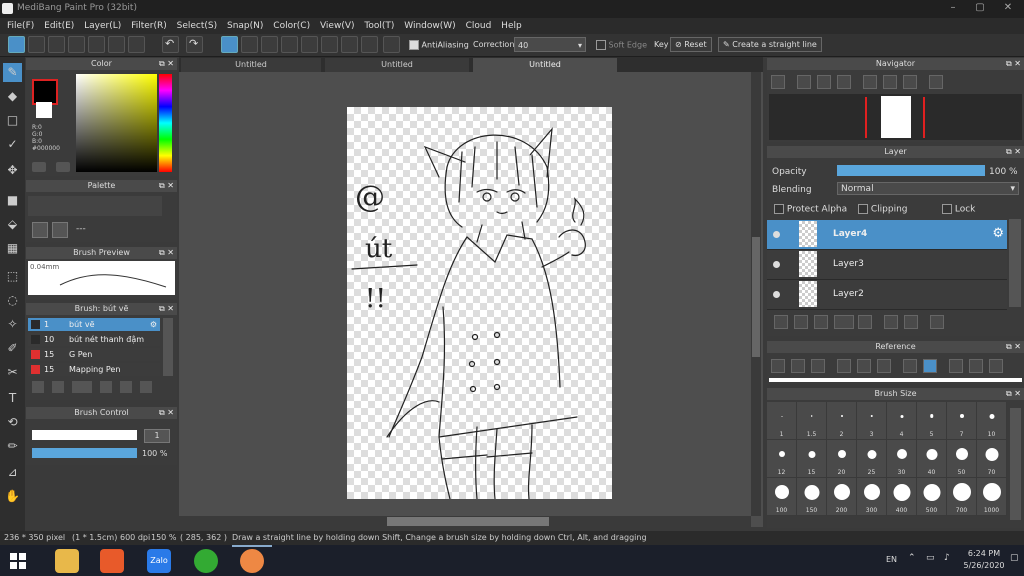  I want to click on layer-menu-icon, so click(844, 322).